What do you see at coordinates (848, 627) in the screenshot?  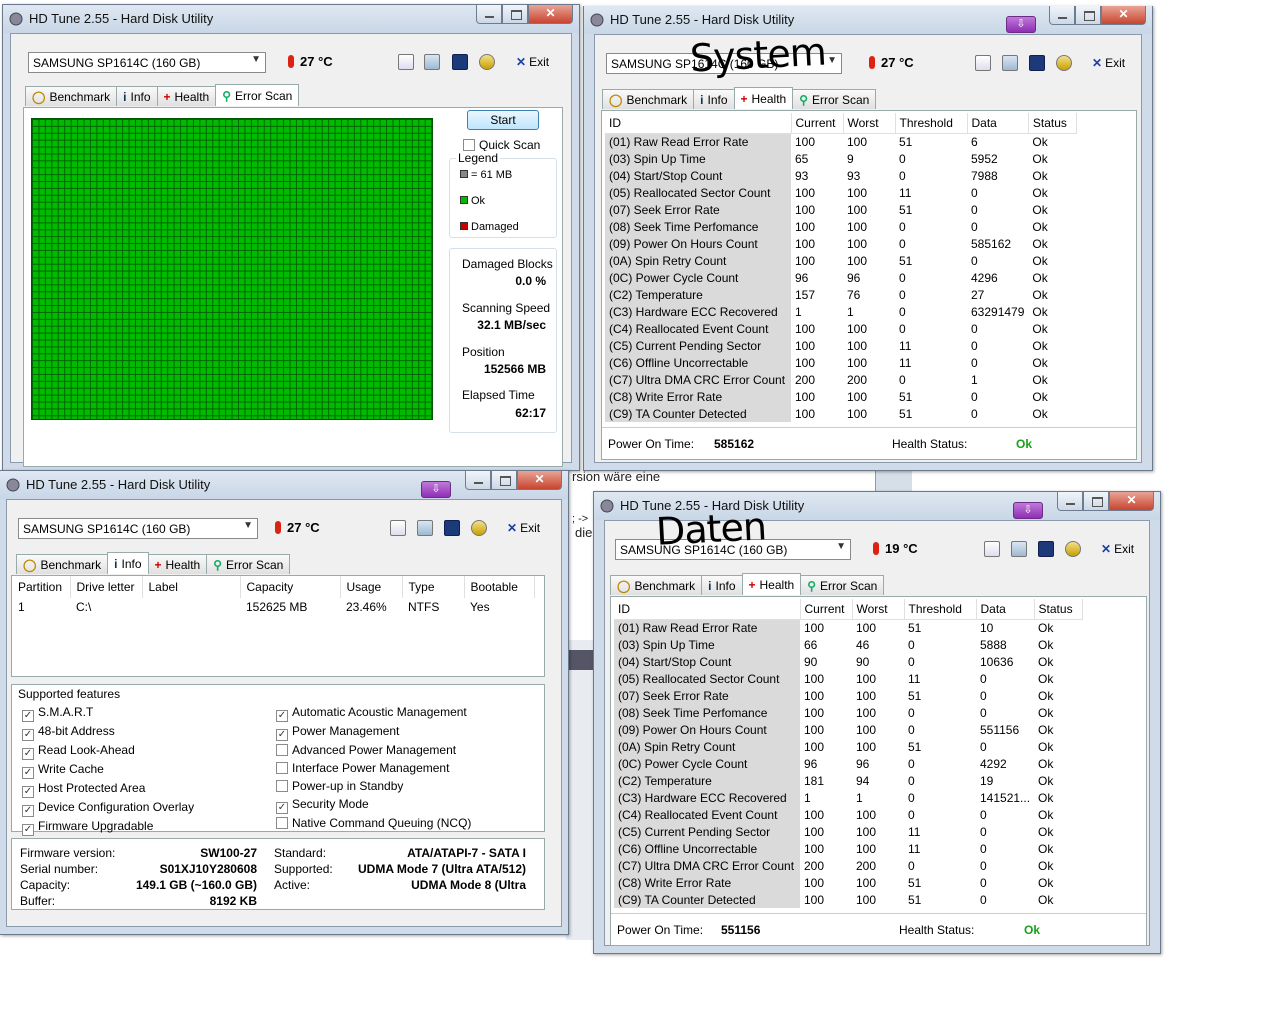 I see `table-row: (01) Raw Read Error Rate 100 100 51 10 Ok` at bounding box center [848, 627].